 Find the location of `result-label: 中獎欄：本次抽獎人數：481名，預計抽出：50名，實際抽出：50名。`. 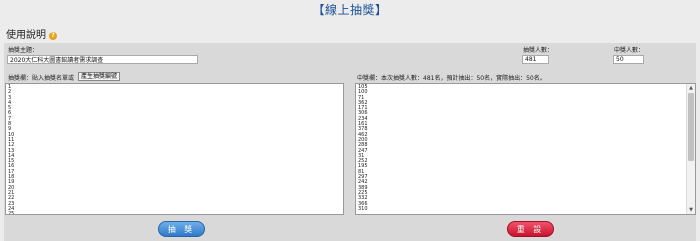

result-label: 中獎欄：本次抽獎人數：481名，預計抽出：50名，實際抽出：50名。 is located at coordinates (451, 78).